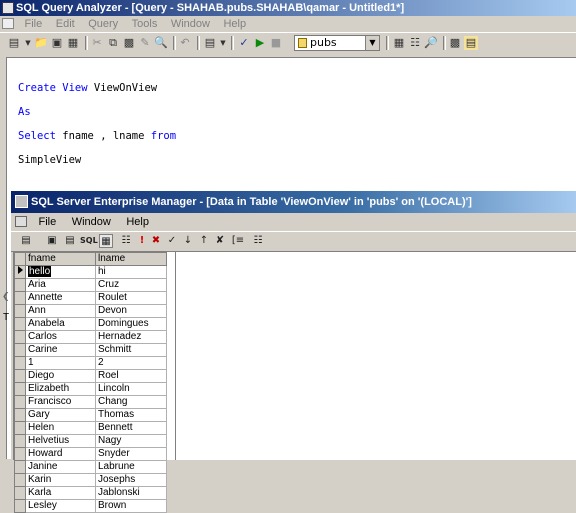 The width and height of the screenshot is (576, 513). What do you see at coordinates (161, 43) in the screenshot?
I see `find-icon: 🔍` at bounding box center [161, 43].